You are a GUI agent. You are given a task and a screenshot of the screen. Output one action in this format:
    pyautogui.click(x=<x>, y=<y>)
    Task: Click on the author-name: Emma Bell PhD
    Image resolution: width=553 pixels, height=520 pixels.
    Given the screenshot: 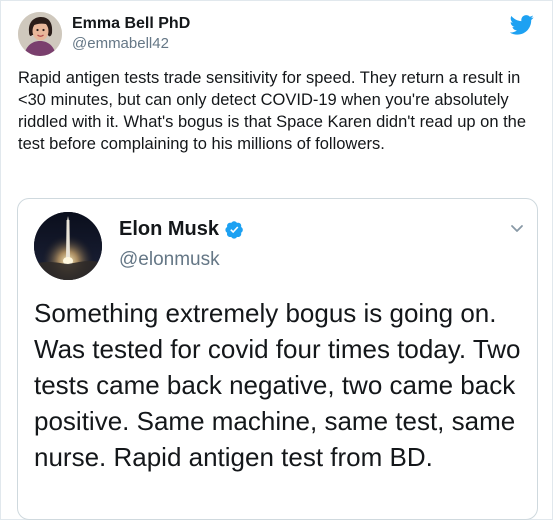 What is the action you would take?
    pyautogui.click(x=131, y=24)
    